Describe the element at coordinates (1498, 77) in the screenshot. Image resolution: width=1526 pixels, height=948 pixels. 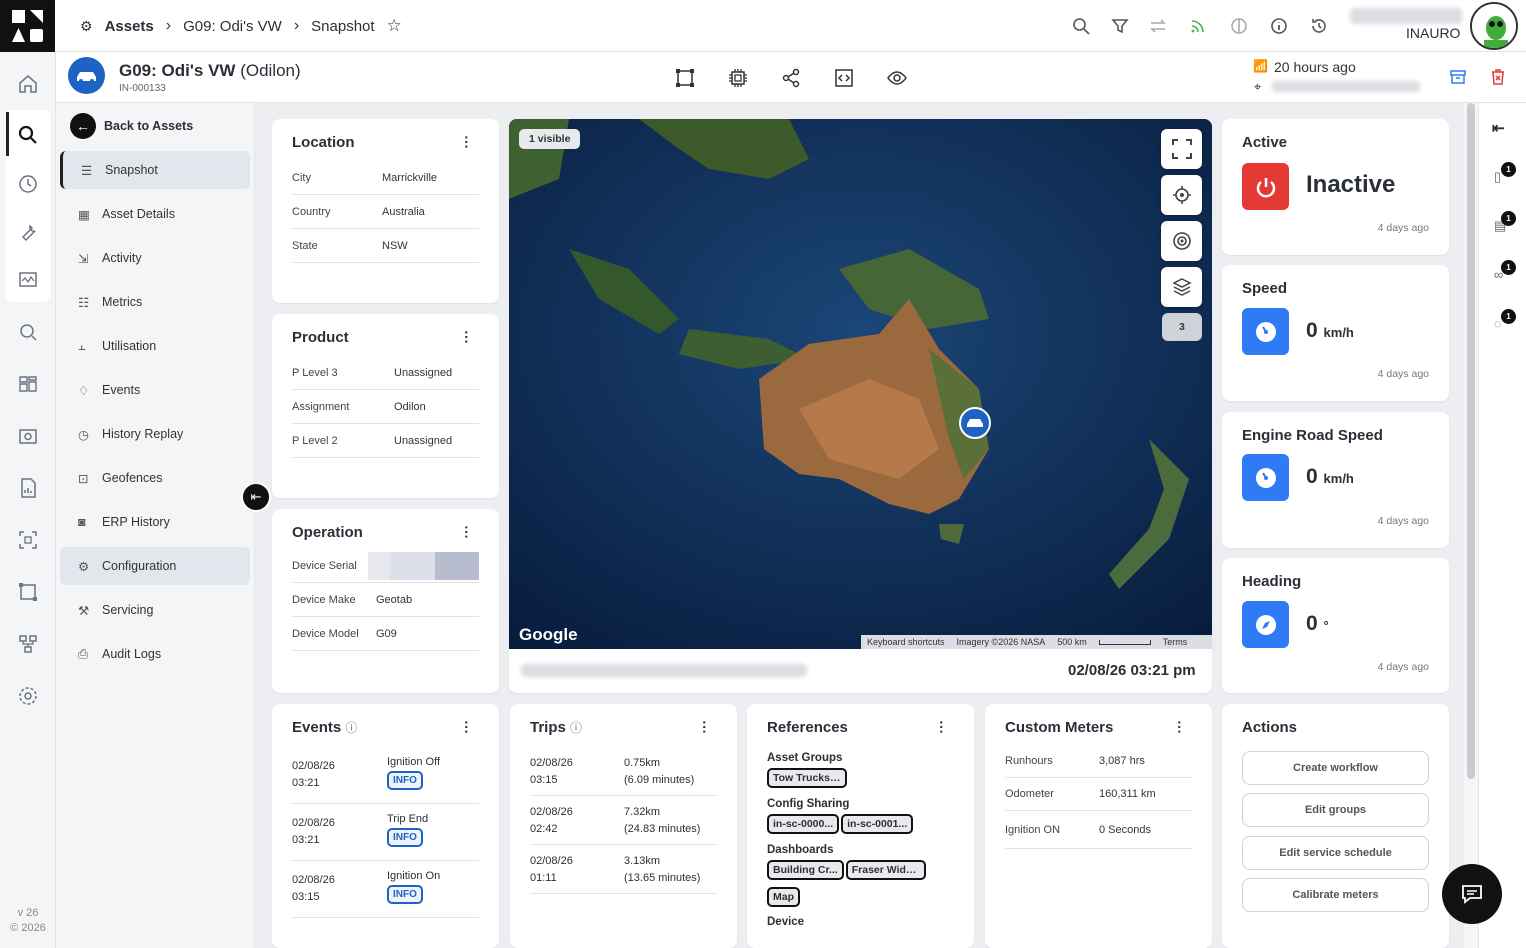
I see `delete-icon` at that location.